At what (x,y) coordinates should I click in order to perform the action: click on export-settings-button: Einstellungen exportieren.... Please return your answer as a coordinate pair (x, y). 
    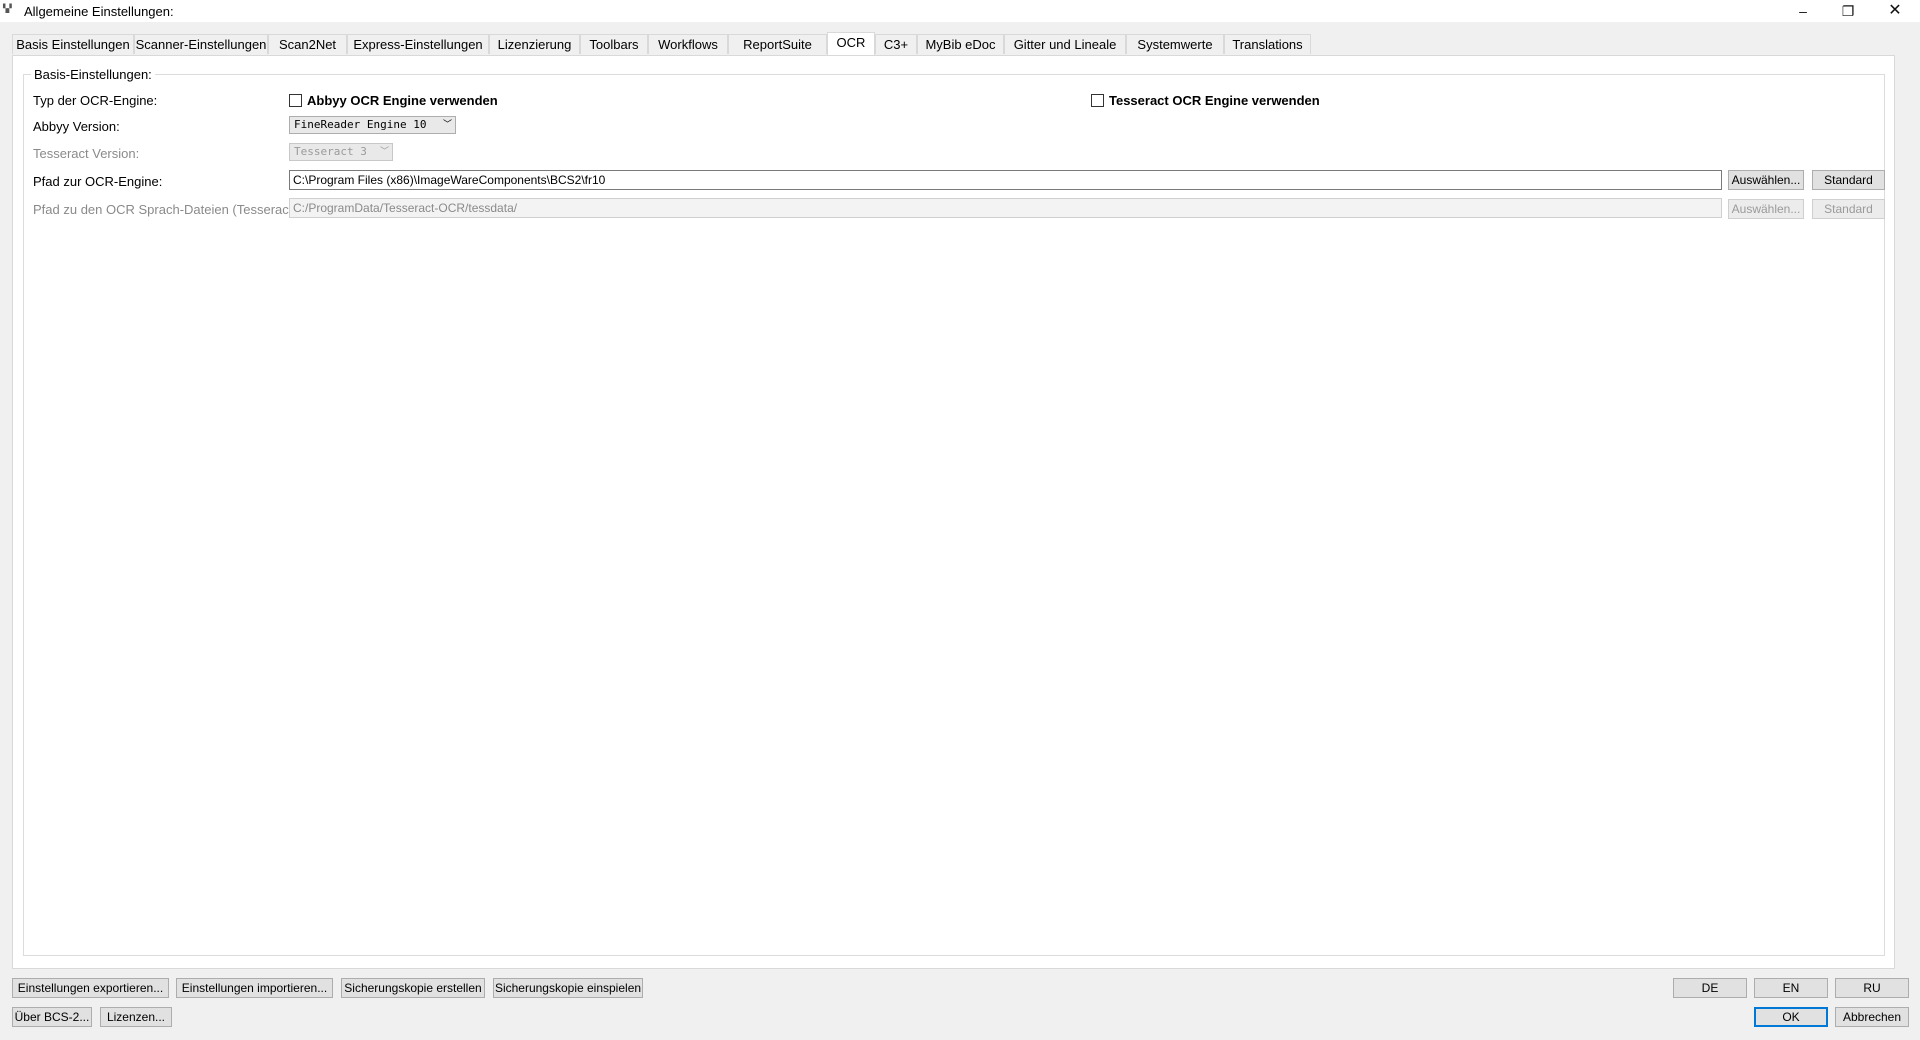
    Looking at the image, I should click on (90, 988).